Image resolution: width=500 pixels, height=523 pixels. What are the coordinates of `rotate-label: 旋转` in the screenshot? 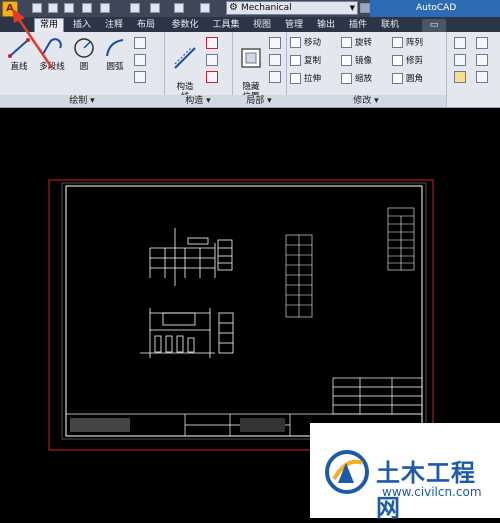 It's located at (364, 43).